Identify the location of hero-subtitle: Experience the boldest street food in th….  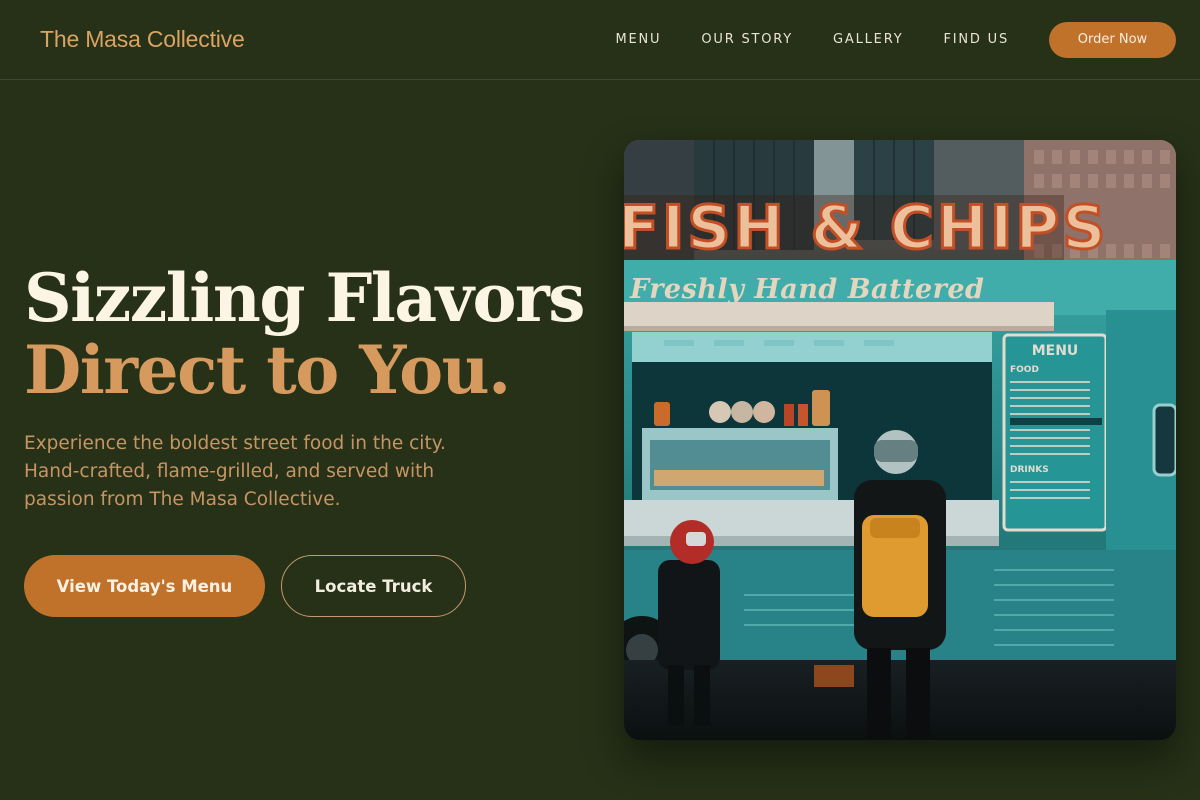
(235, 471).